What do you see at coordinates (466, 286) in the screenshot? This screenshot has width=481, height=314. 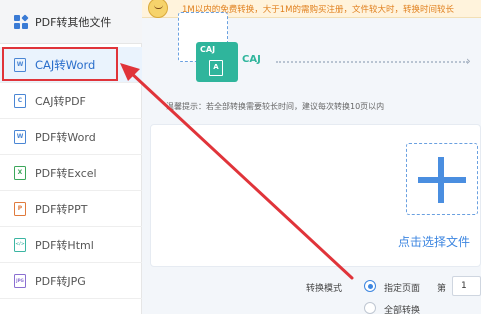 I see `page-number-input: 1` at bounding box center [466, 286].